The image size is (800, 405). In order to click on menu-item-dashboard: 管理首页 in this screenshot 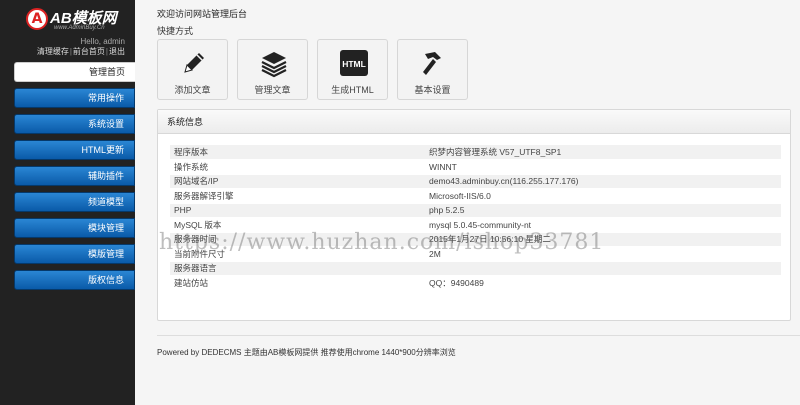, I will do `click(74, 72)`.